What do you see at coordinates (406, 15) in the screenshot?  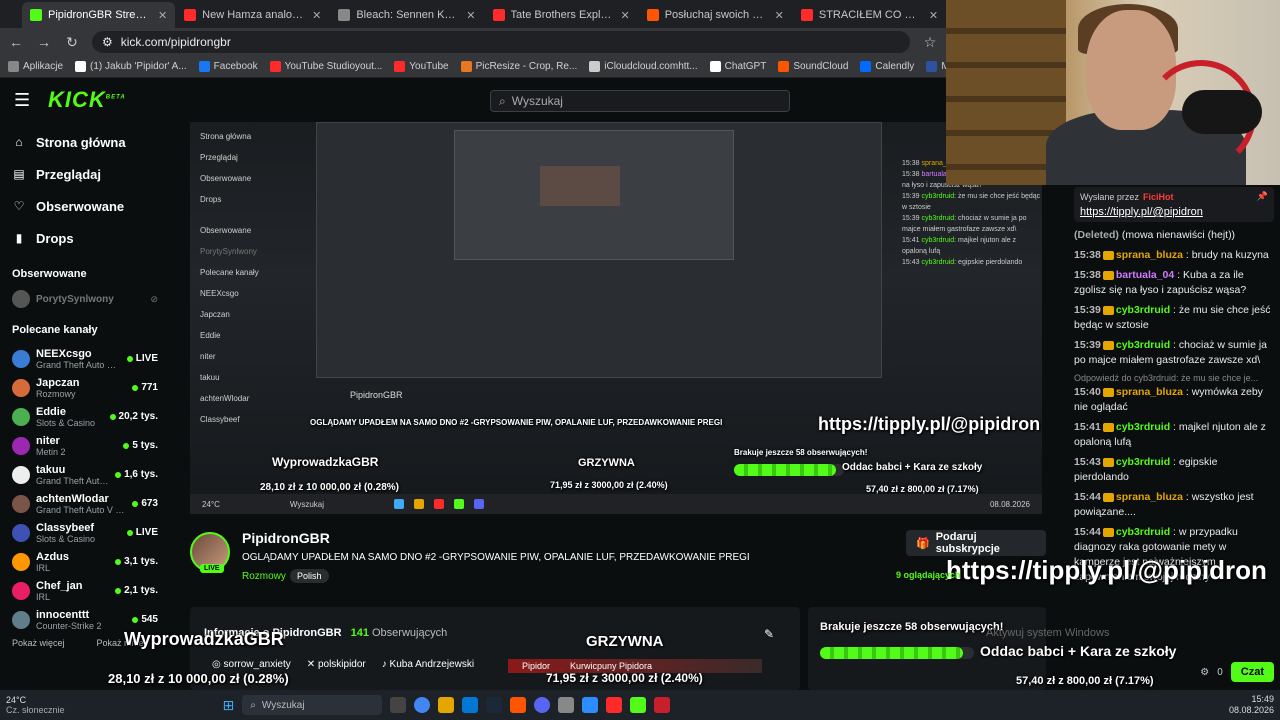 I see `browser-tab: Bleach: Sennen Kessen-hen - K ✕` at bounding box center [406, 15].